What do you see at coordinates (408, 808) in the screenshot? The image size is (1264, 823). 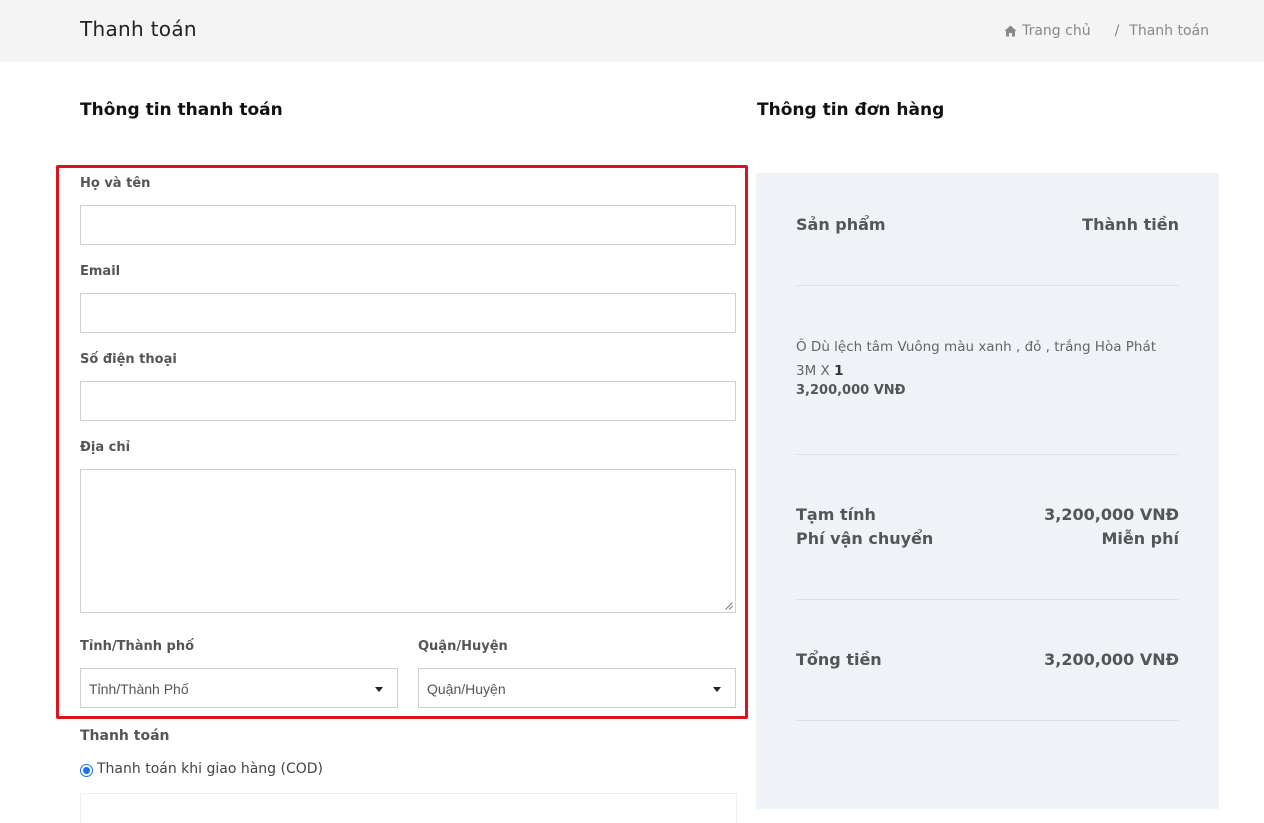 I see `payment-details-box` at bounding box center [408, 808].